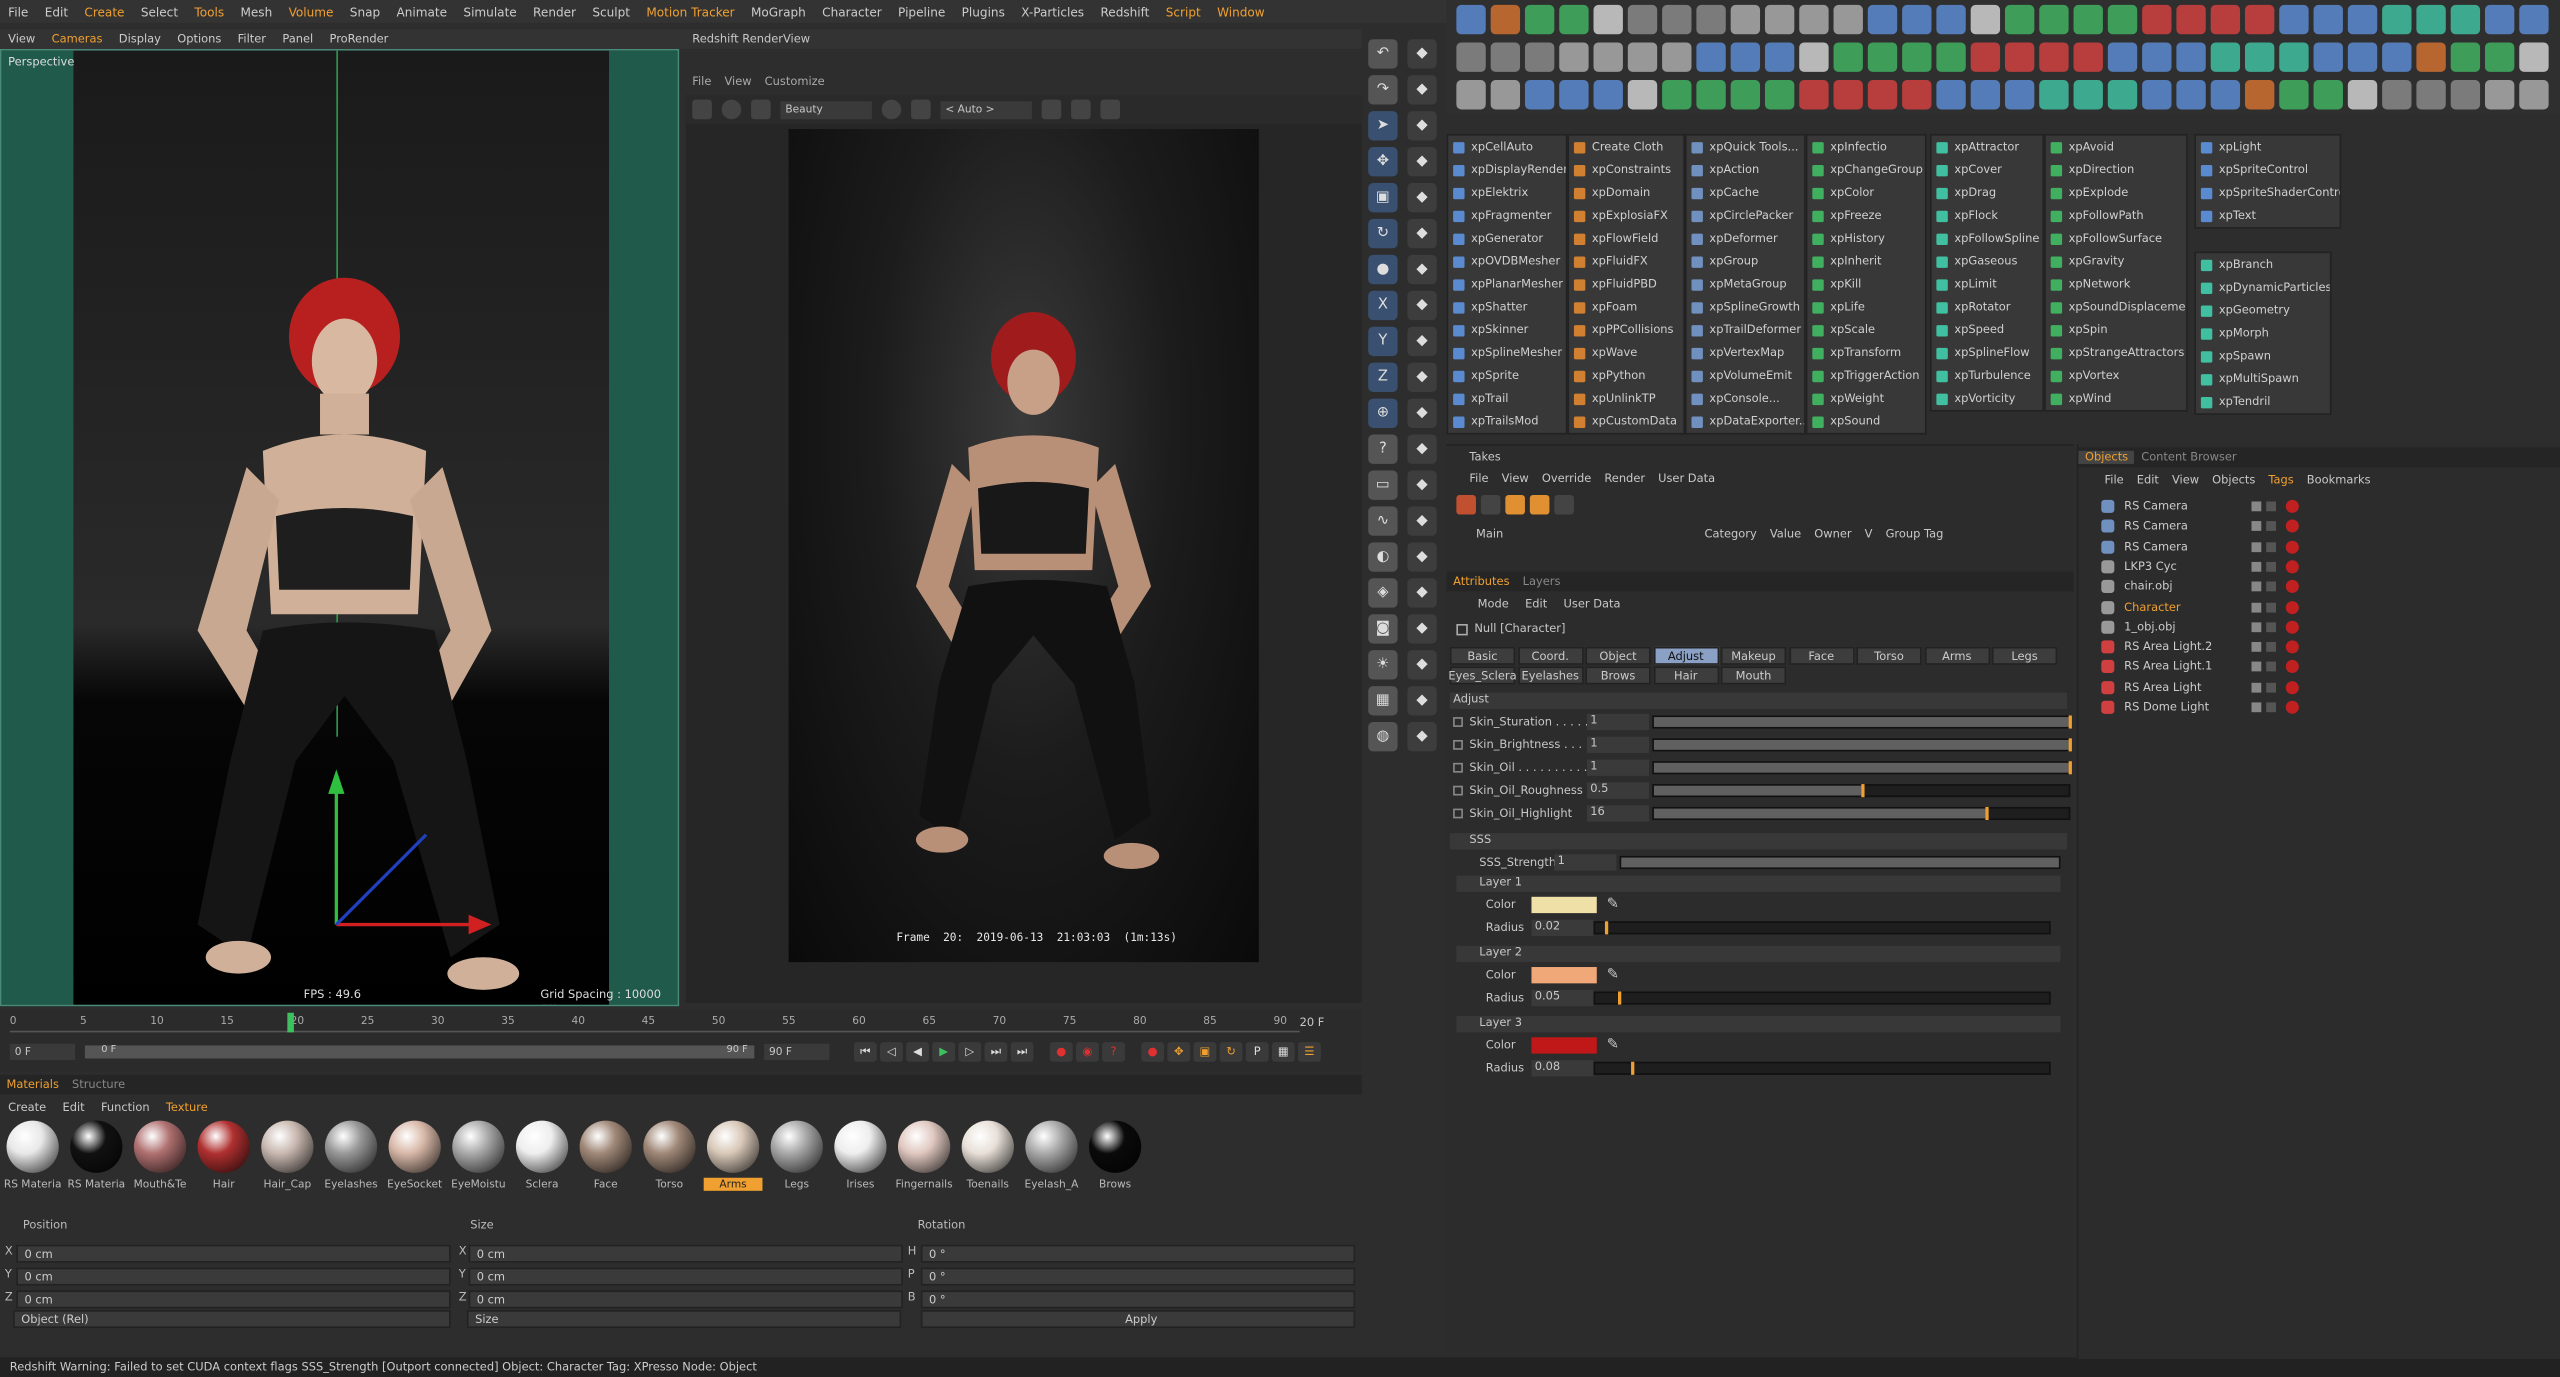 This screenshot has width=2560, height=1377. What do you see at coordinates (1986, 169) in the screenshot?
I see `xp-item-xpcover: xpCover` at bounding box center [1986, 169].